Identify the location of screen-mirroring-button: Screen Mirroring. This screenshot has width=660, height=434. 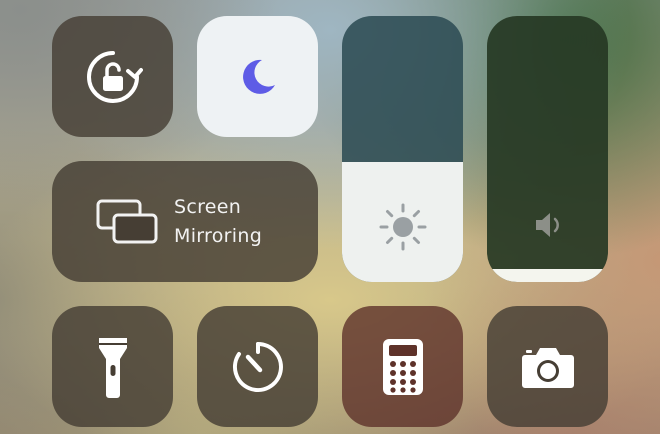
(185, 221).